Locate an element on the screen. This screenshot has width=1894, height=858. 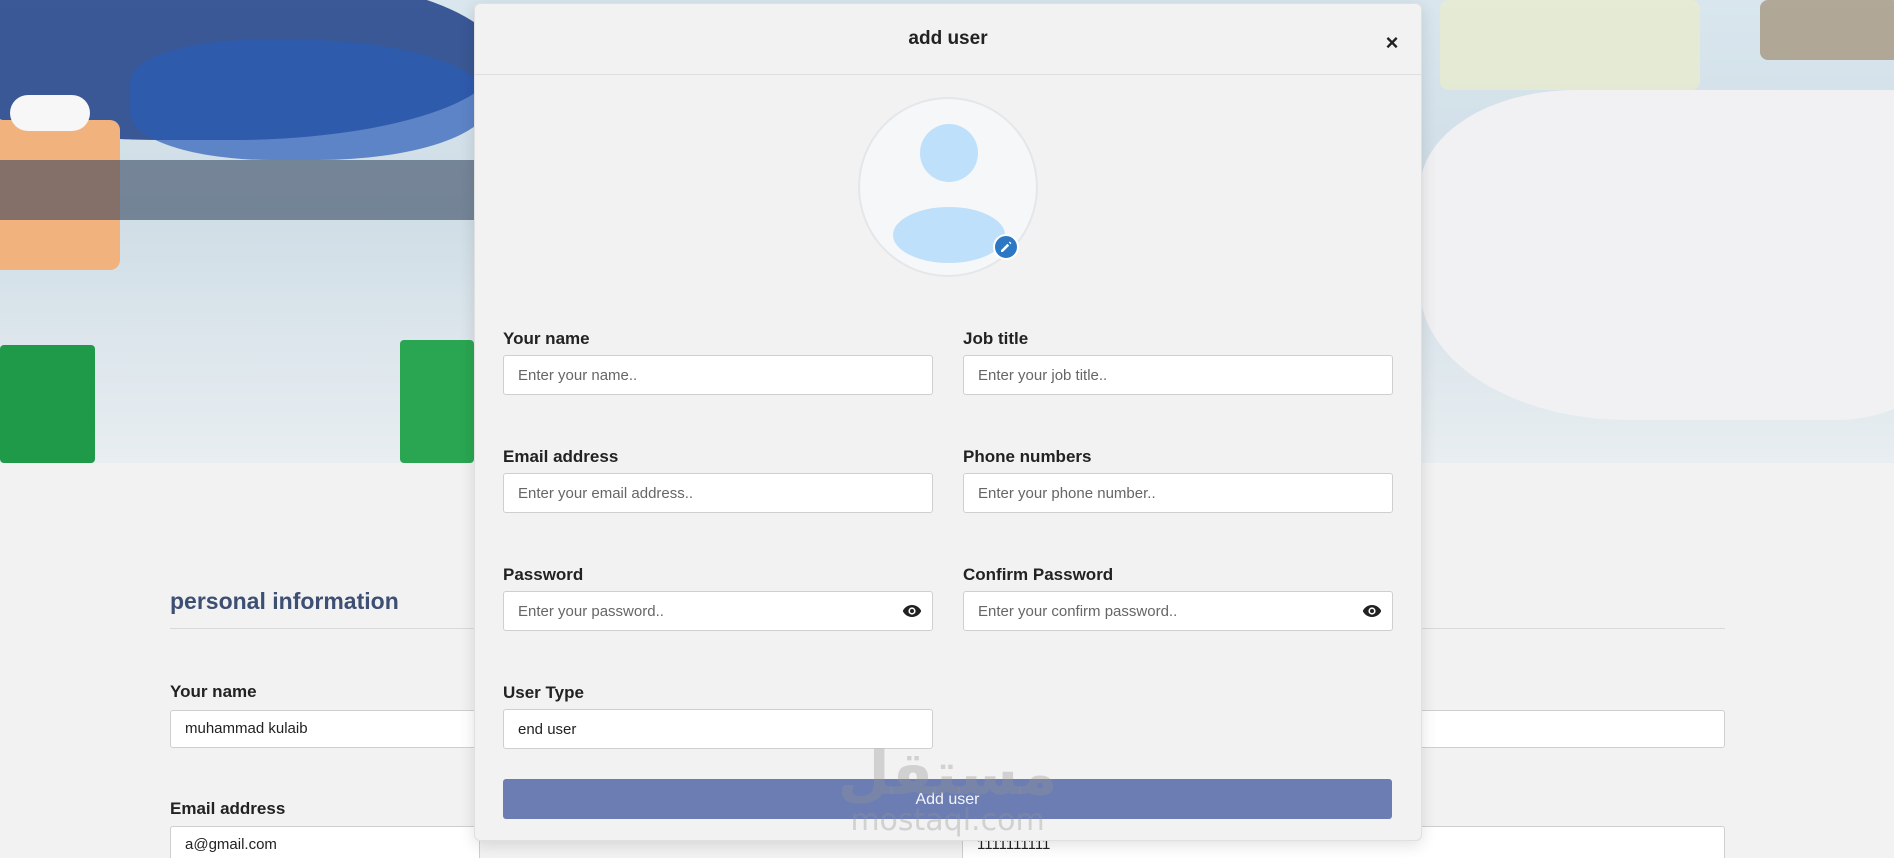
user-type-input is located at coordinates (718, 729).